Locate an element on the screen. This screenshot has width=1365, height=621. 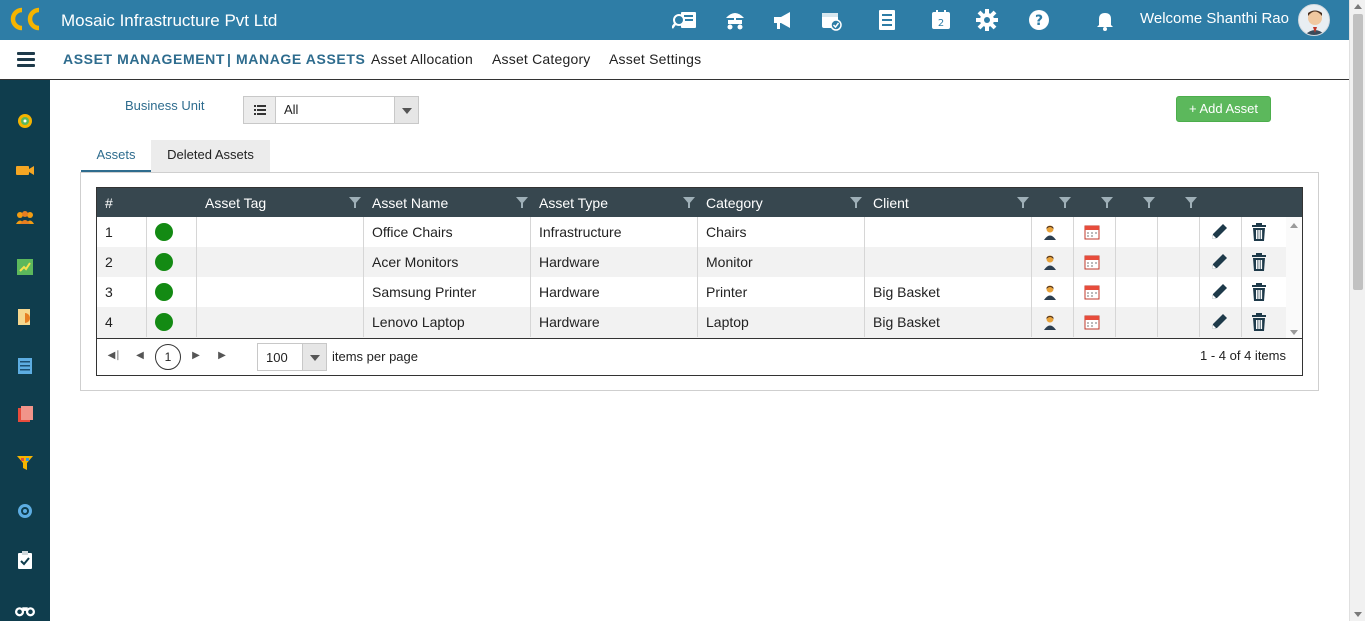
company-logo is located at coordinates (26, 19).